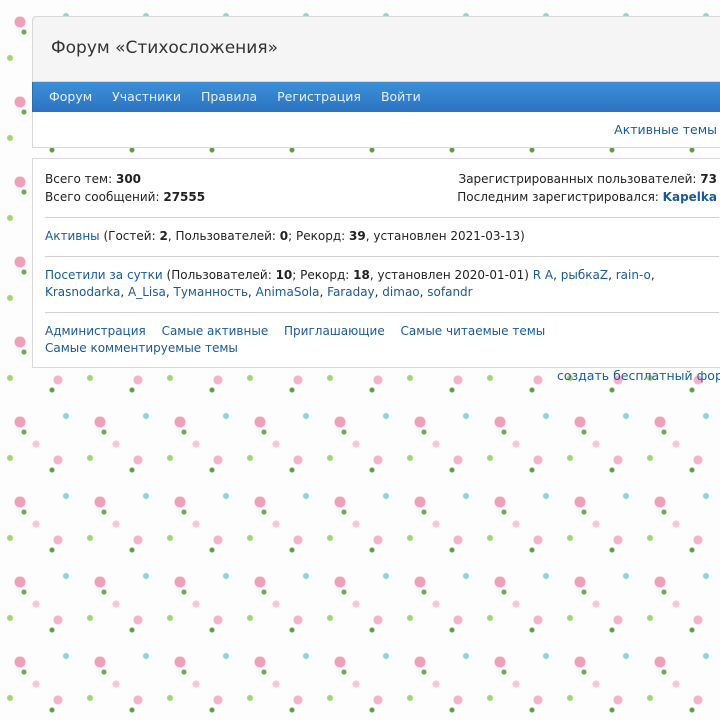 Image resolution: width=720 pixels, height=720 pixels. What do you see at coordinates (72, 236) in the screenshot?
I see `online-link: Активны` at bounding box center [72, 236].